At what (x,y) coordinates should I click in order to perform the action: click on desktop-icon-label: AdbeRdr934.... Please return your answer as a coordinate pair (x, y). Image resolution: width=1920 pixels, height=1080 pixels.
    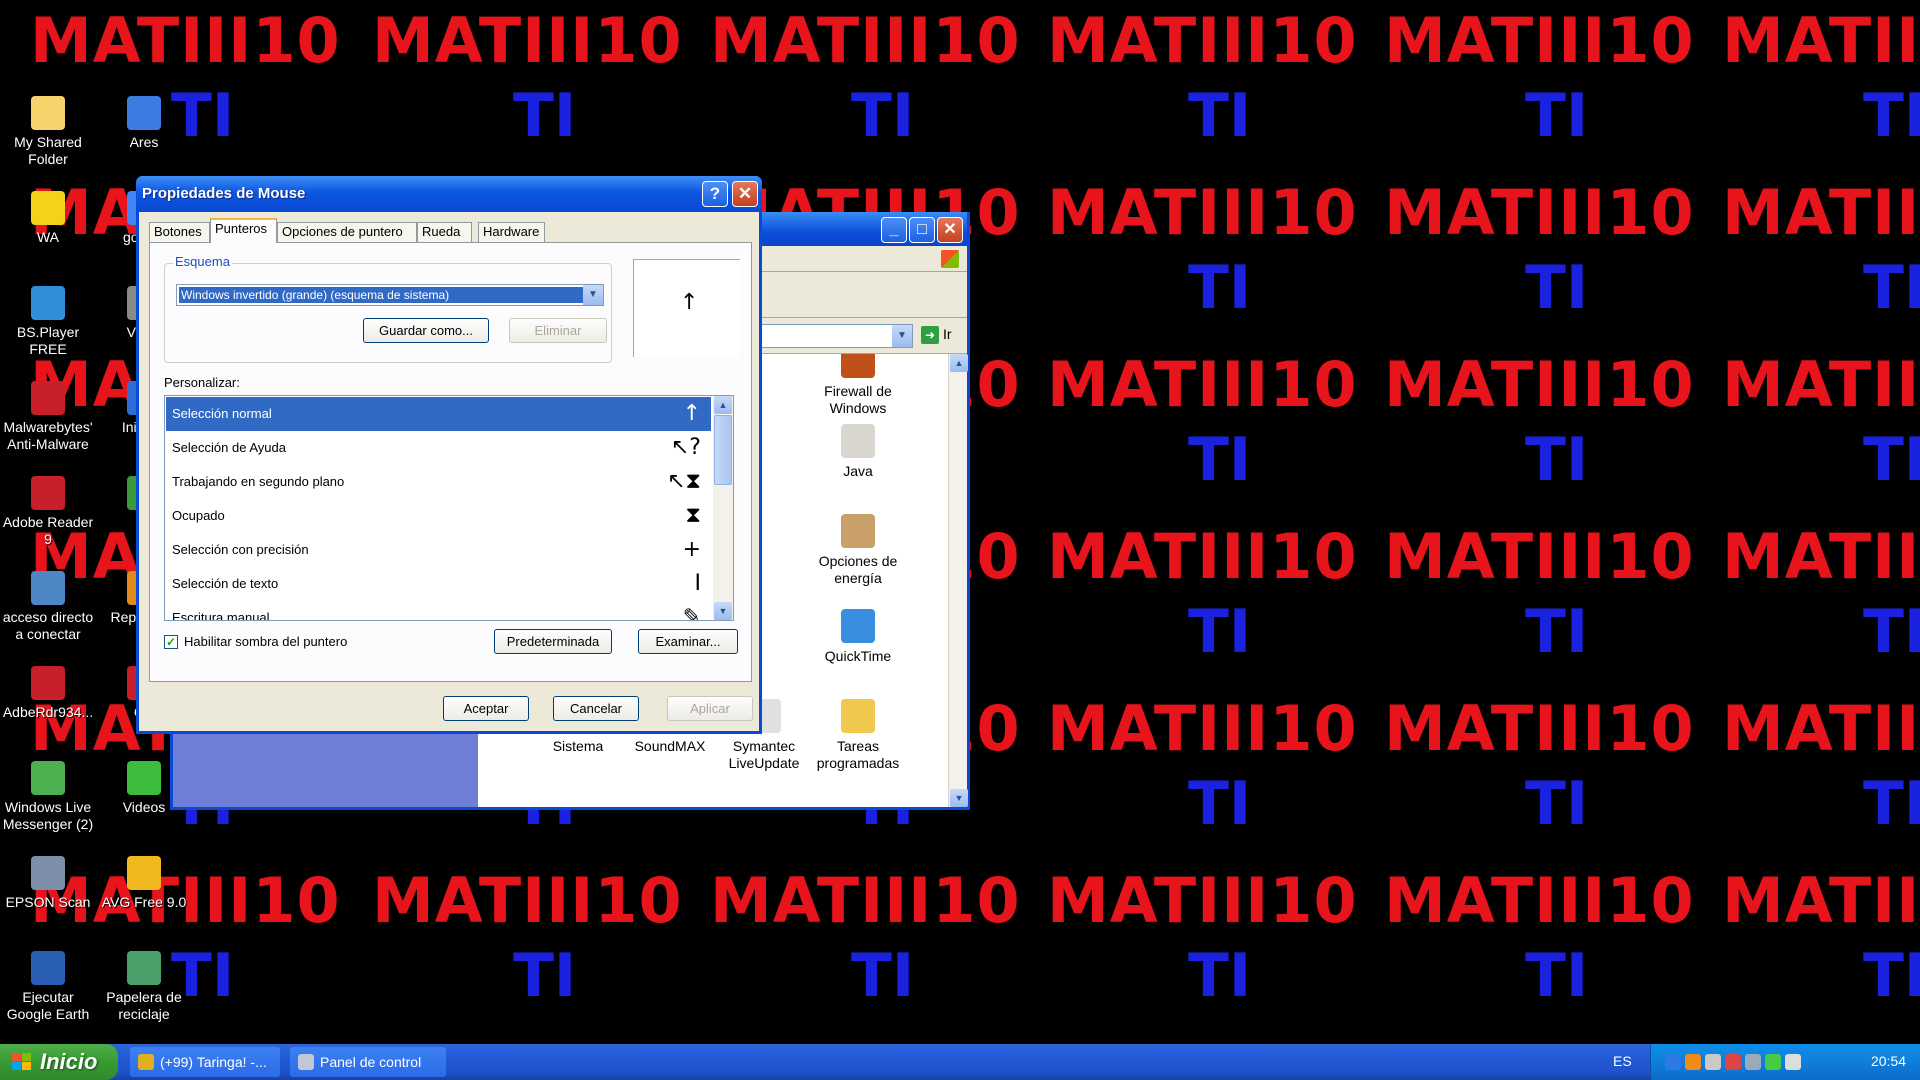
    Looking at the image, I should click on (48, 712).